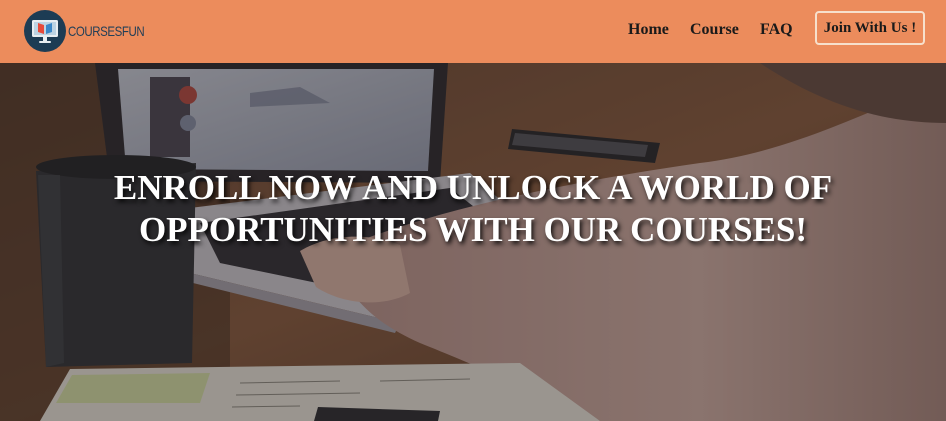 Image resolution: width=946 pixels, height=421 pixels. Describe the element at coordinates (870, 28) in the screenshot. I see `join-with-us-button: Join With Us !` at that location.